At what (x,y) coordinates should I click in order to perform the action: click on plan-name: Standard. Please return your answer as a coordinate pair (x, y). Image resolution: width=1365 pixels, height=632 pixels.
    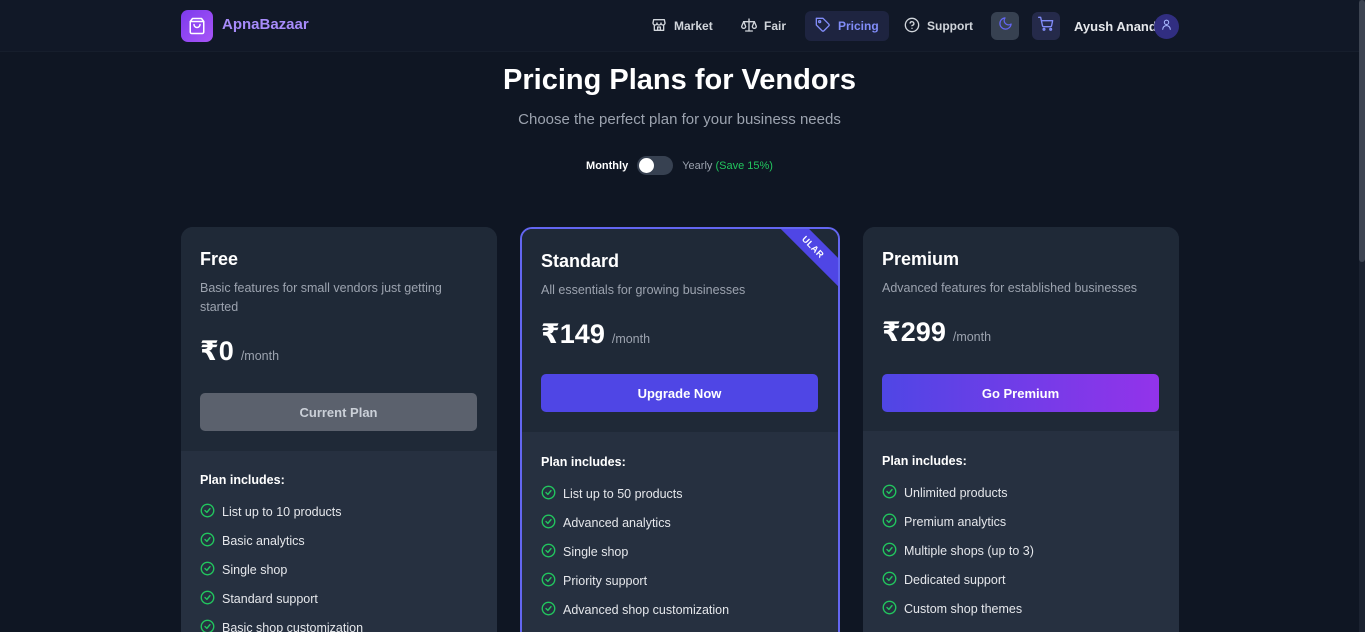
    Looking at the image, I should click on (580, 261).